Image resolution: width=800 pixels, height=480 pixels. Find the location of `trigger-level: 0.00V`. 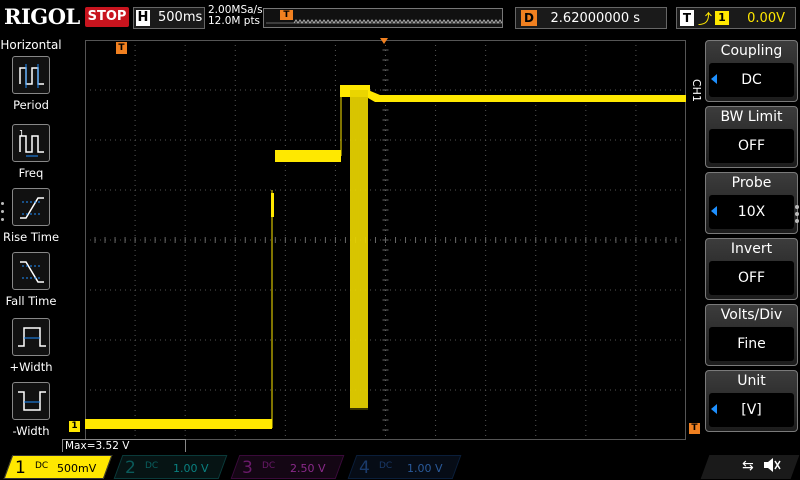

trigger-level: 0.00V is located at coordinates (766, 18).